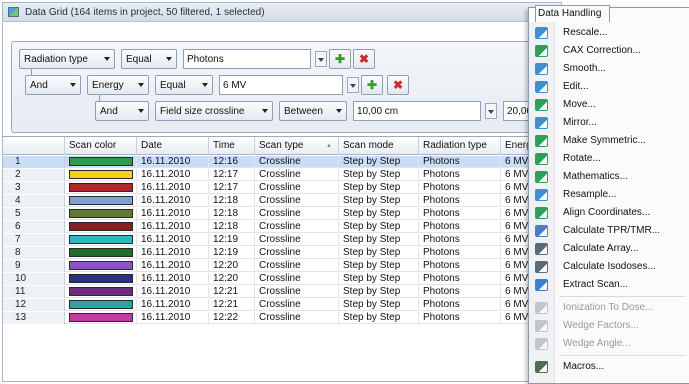 The width and height of the screenshot is (689, 384). Describe the element at coordinates (34, 240) in the screenshot. I see `row-number: 7` at that location.